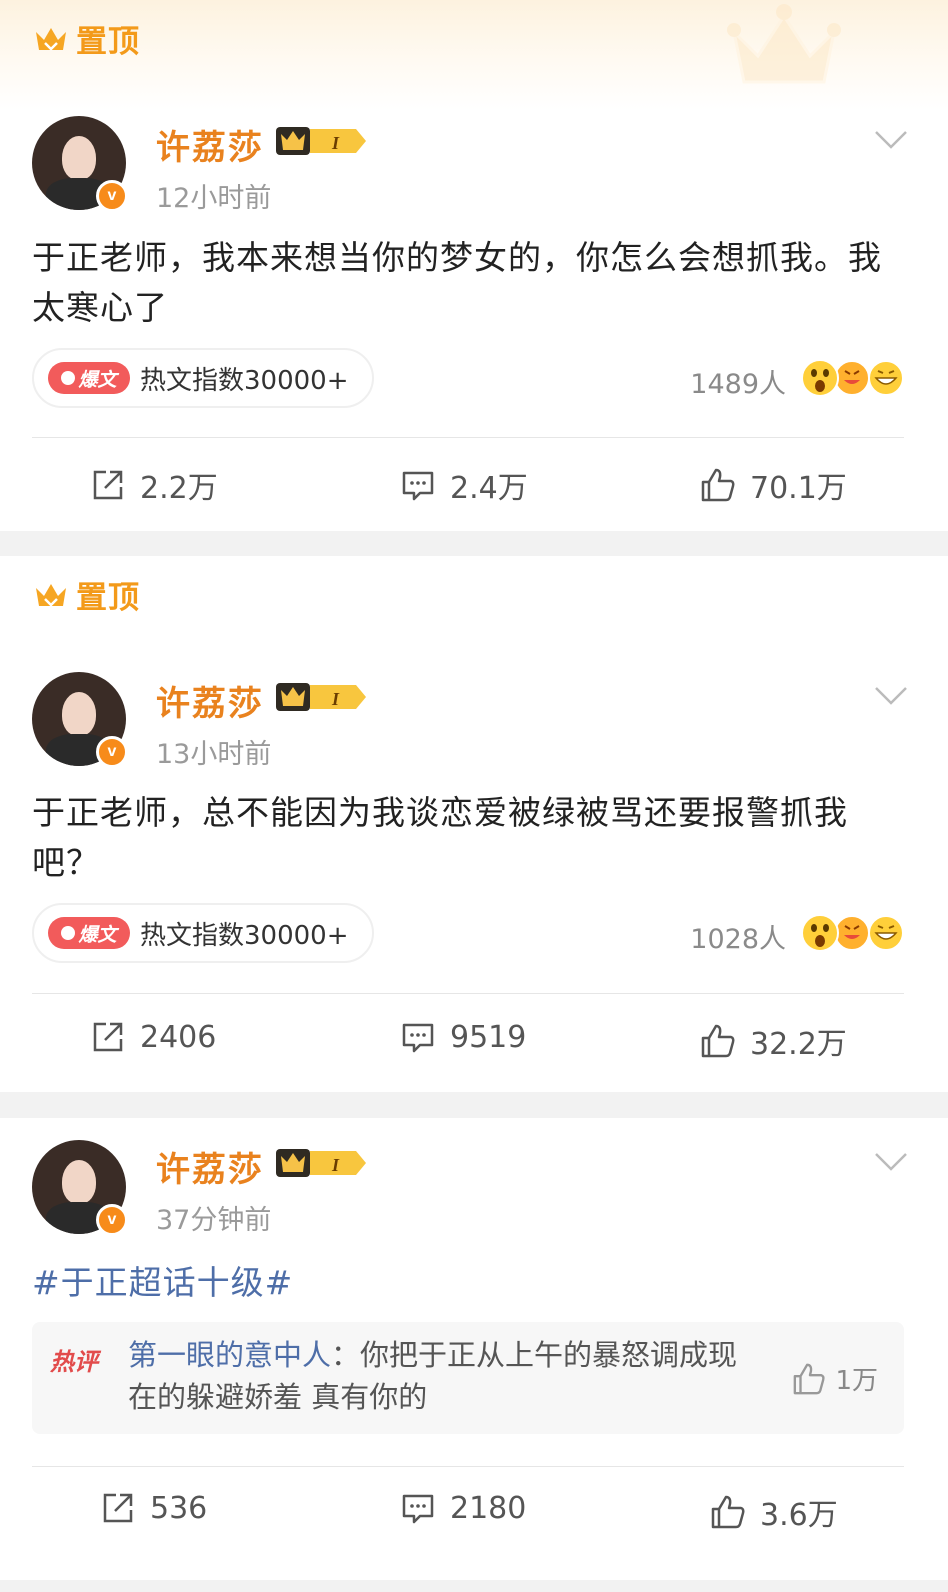  What do you see at coordinates (179, 488) in the screenshot?
I see `repost-count: 2.2万` at bounding box center [179, 488].